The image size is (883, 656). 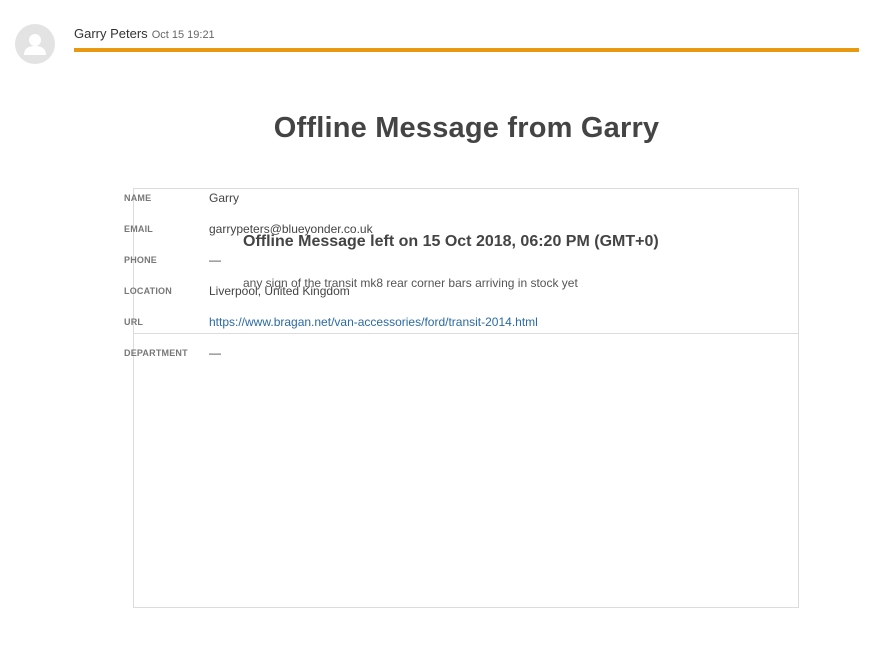 What do you see at coordinates (111, 33) in the screenshot?
I see `sender-name: Garry Peters` at bounding box center [111, 33].